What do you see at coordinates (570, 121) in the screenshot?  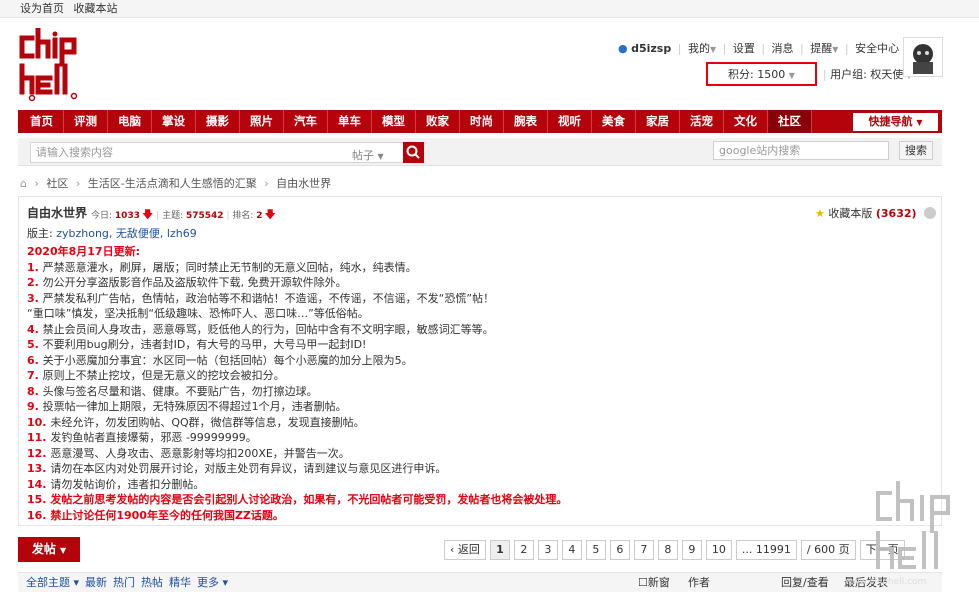 I see `nav-item: 视听` at bounding box center [570, 121].